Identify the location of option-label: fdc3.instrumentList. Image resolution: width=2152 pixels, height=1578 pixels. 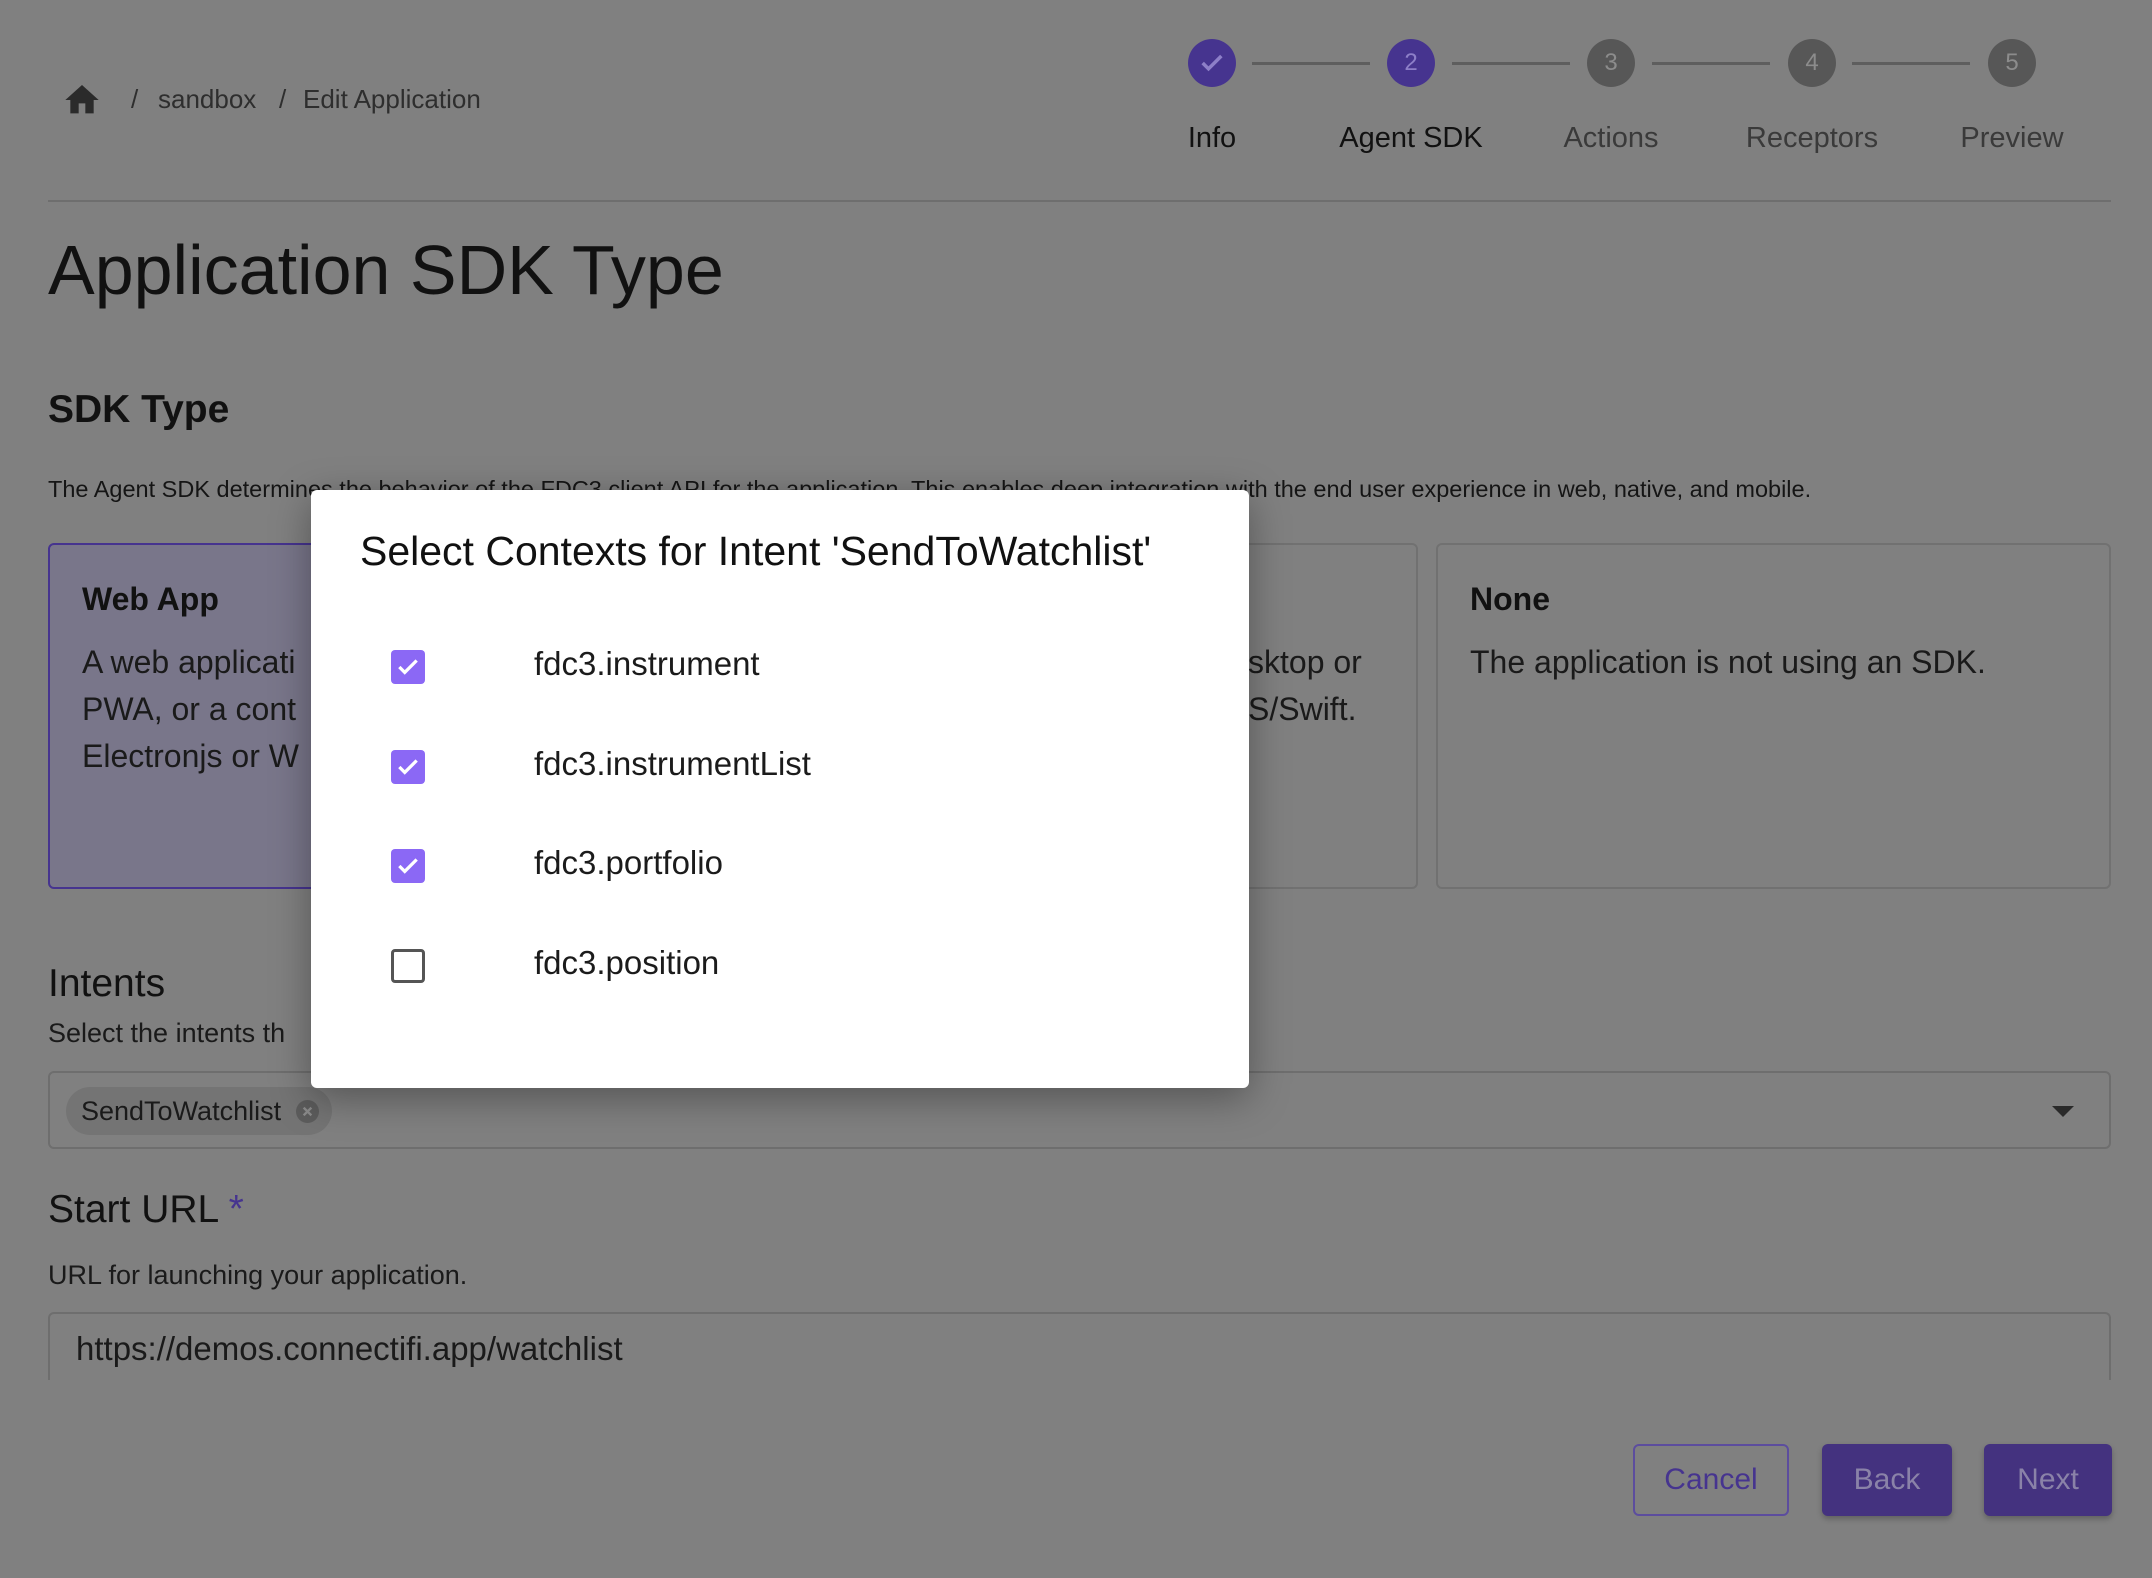
(672, 763).